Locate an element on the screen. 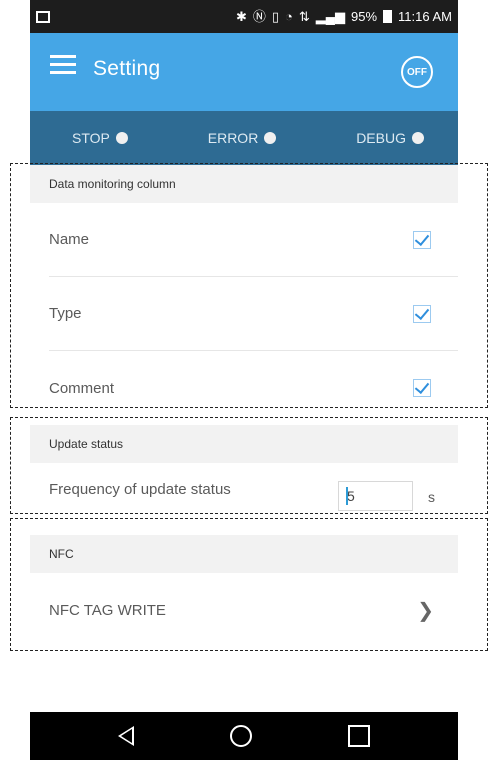  comment-checkbox is located at coordinates (422, 388).